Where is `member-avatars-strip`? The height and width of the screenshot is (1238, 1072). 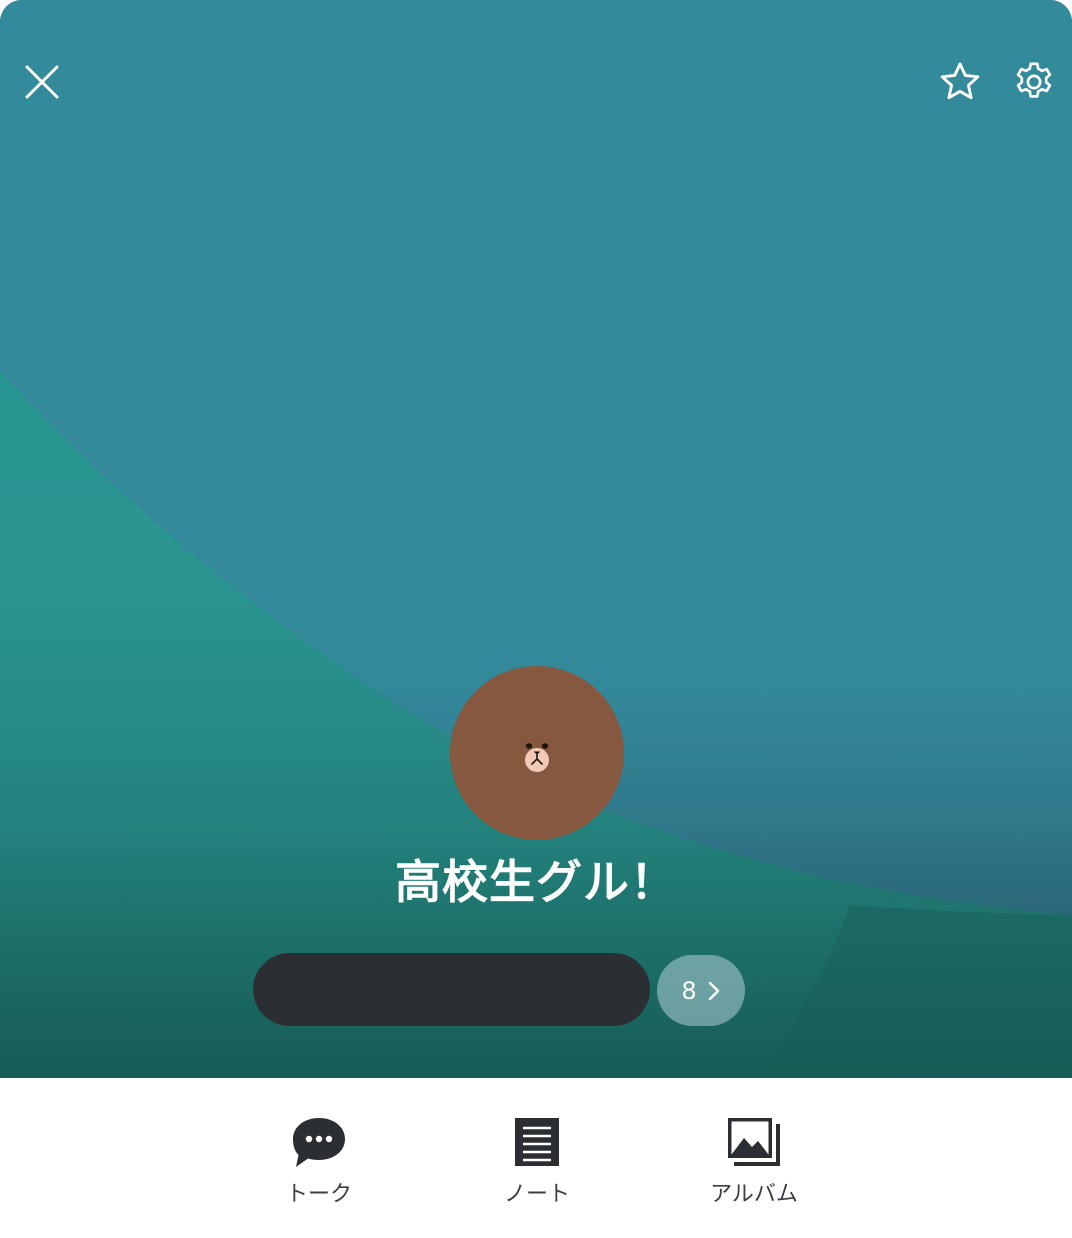 member-avatars-strip is located at coordinates (451, 989).